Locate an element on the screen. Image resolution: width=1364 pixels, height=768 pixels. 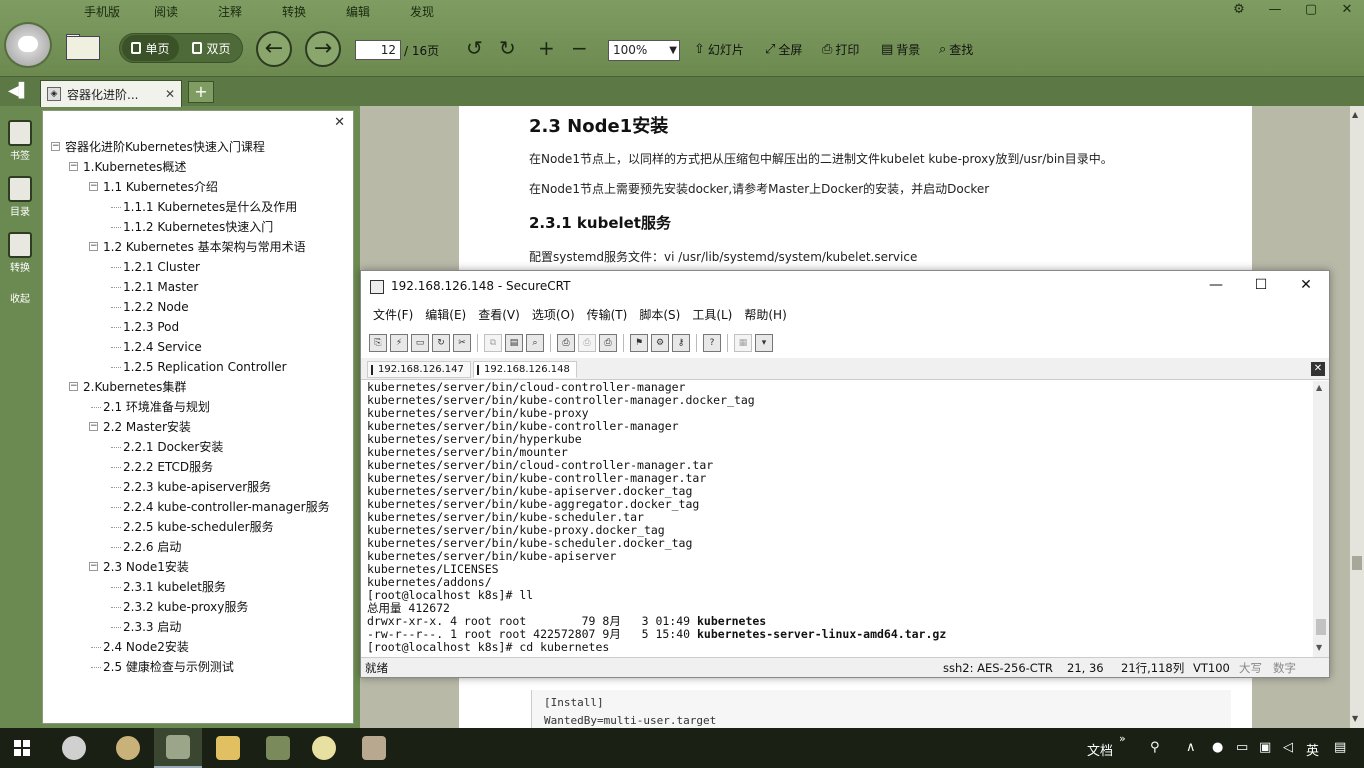
disconnect-icon: ✂ is located at coordinates (462, 343).